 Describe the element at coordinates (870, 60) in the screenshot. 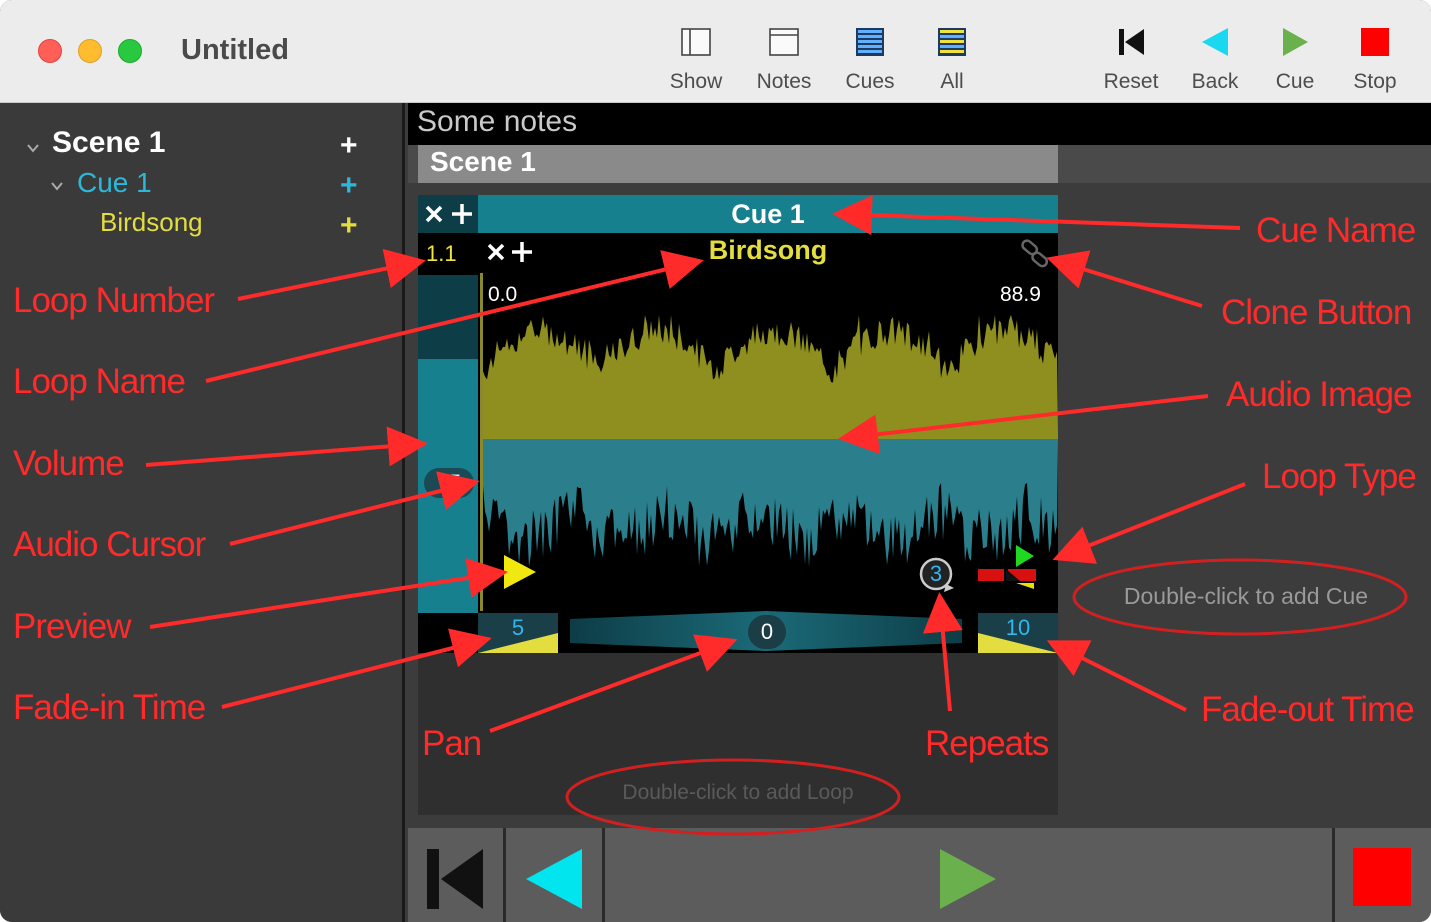

I see `cues-button: Cues` at that location.